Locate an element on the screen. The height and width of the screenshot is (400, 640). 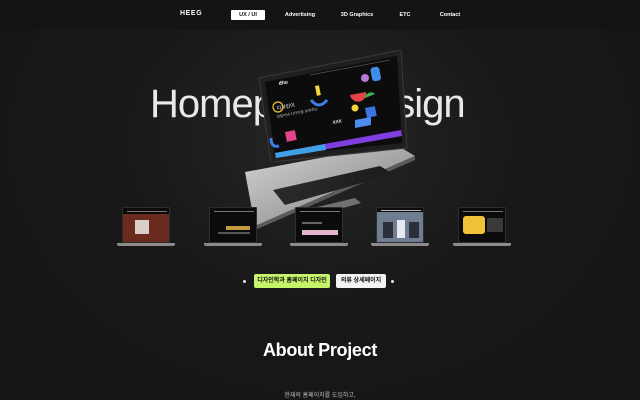
nav-item-3d-graphics: 3D Graphics is located at coordinates (357, 15).